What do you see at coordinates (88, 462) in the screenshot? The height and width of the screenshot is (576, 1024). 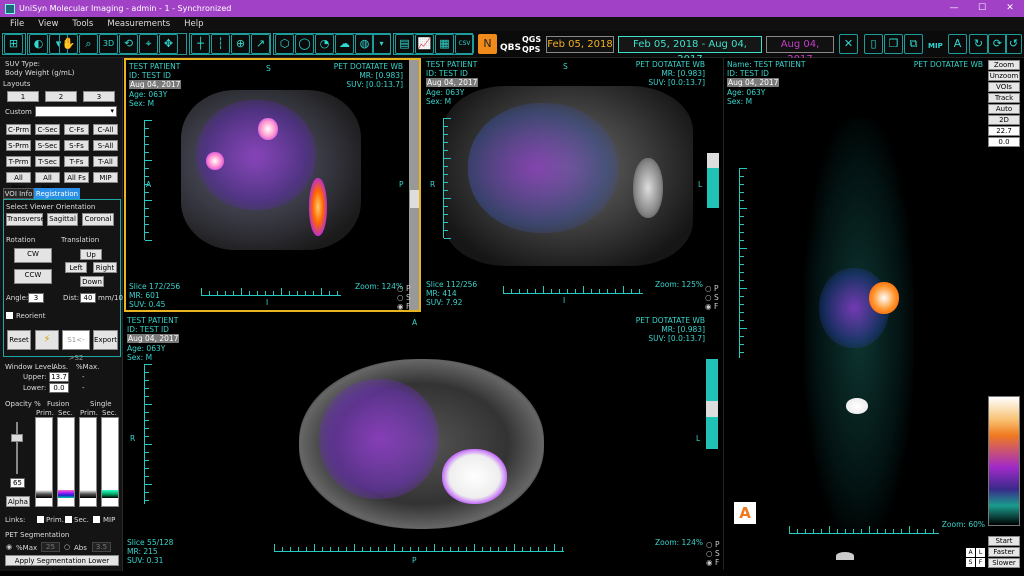 I see `single-prim-bar` at bounding box center [88, 462].